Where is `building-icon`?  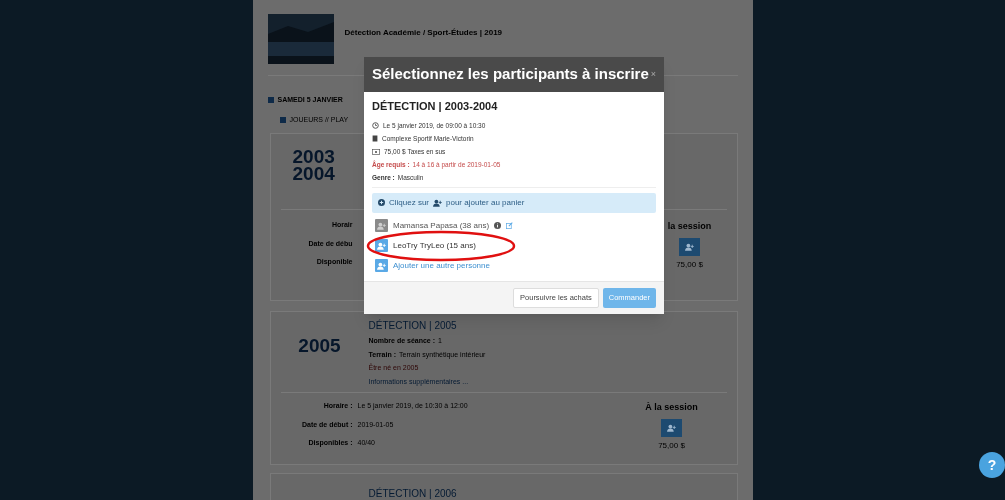 building-icon is located at coordinates (375, 138).